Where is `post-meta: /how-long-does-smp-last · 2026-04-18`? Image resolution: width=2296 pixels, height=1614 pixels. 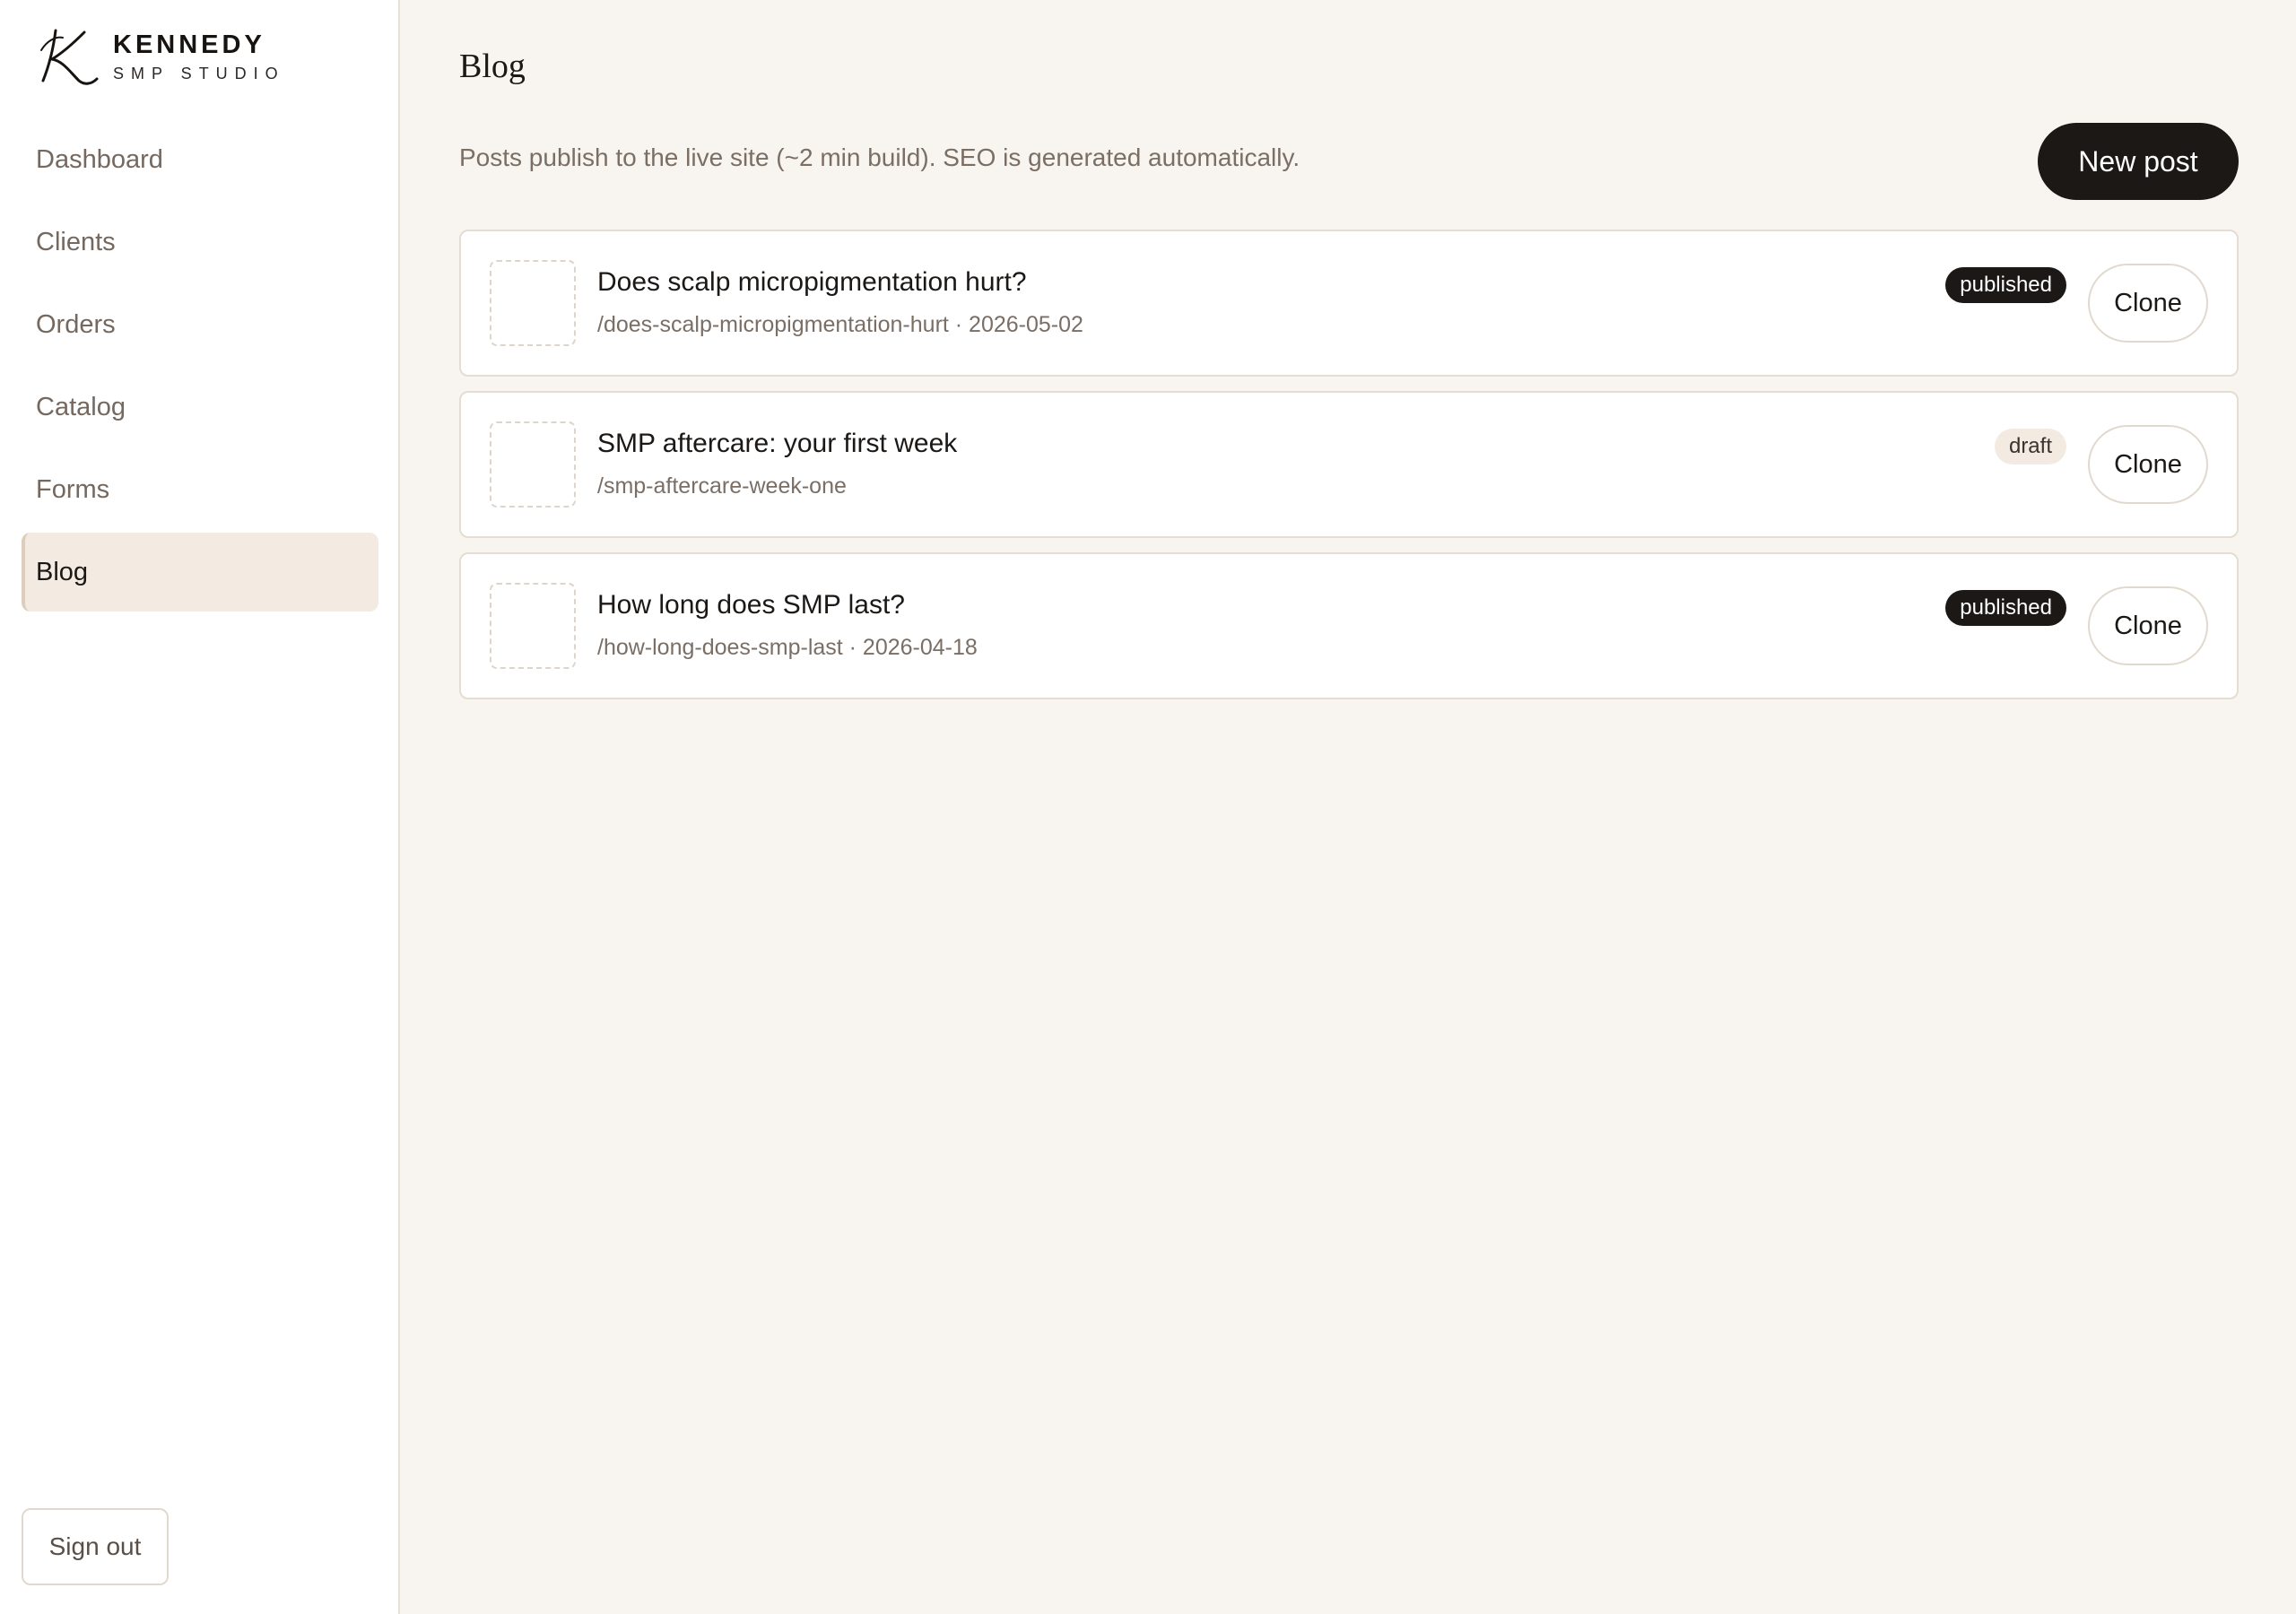
post-meta: /how-long-does-smp-last · 2026-04-18 is located at coordinates (787, 647).